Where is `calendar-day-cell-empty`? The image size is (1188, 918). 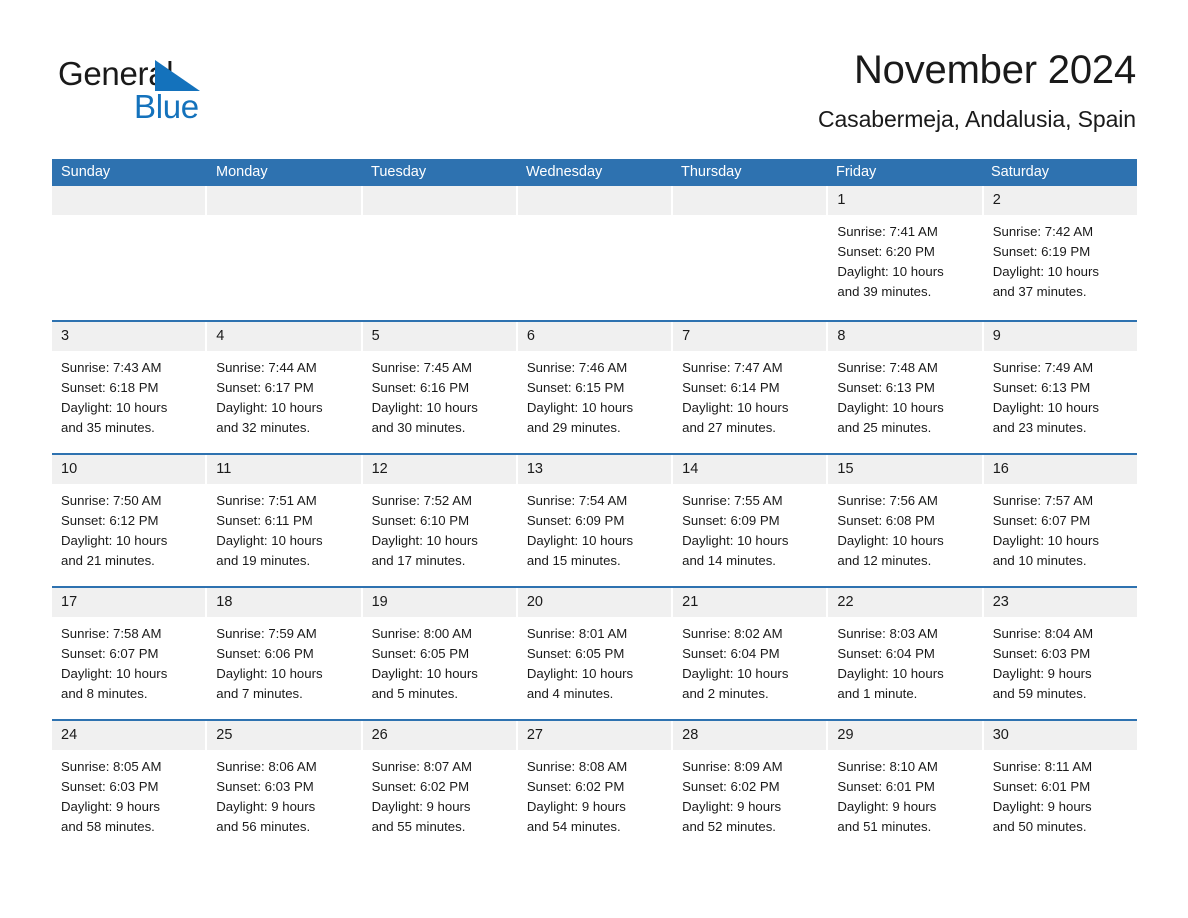
calendar-day-cell-empty is located at coordinates (595, 253).